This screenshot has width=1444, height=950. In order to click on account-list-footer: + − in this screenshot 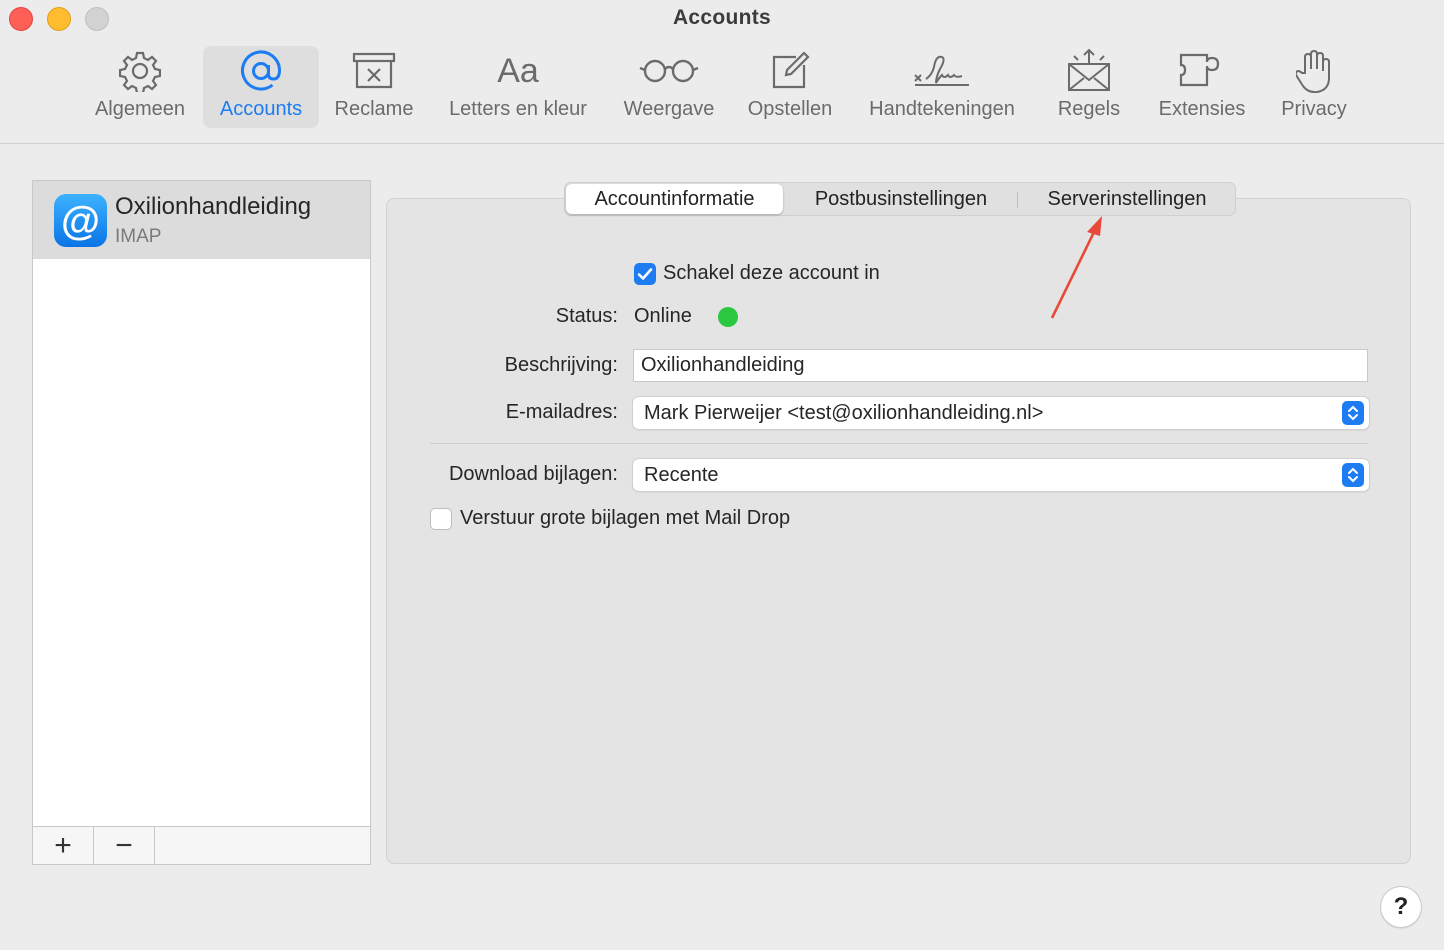, I will do `click(201, 845)`.